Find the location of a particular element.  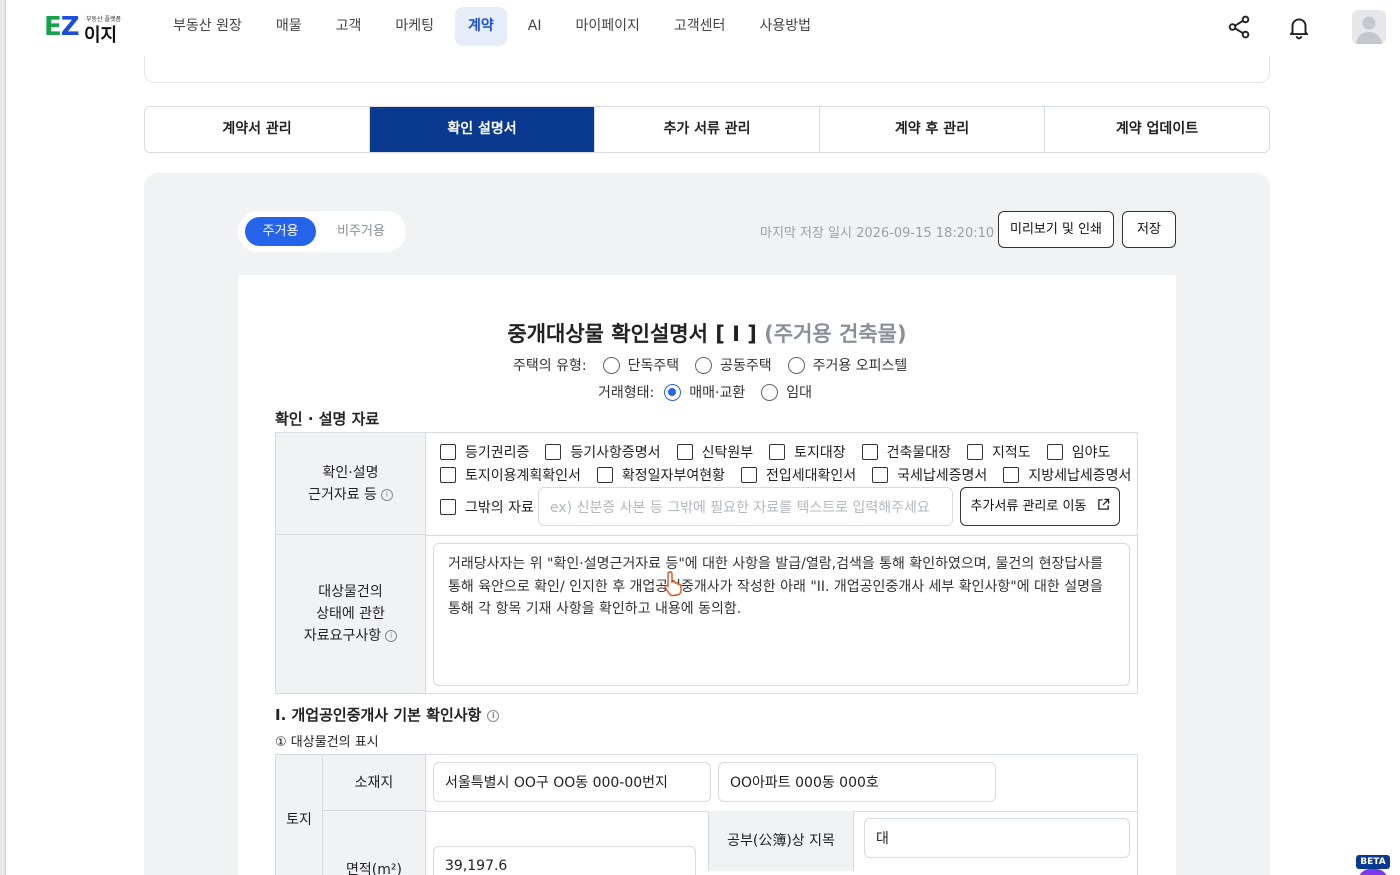

radio-officetel-label: 주거용 오피스텔 is located at coordinates (860, 366).